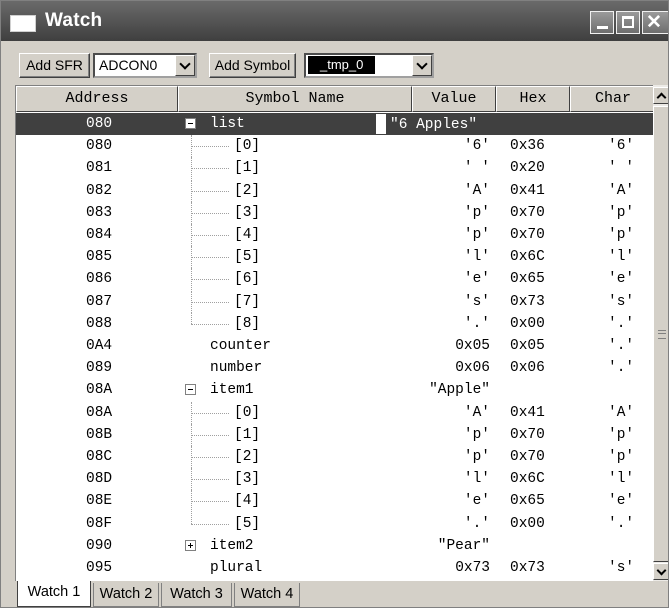  What do you see at coordinates (252, 65) in the screenshot?
I see `add-symbol-button: Add Symbol` at bounding box center [252, 65].